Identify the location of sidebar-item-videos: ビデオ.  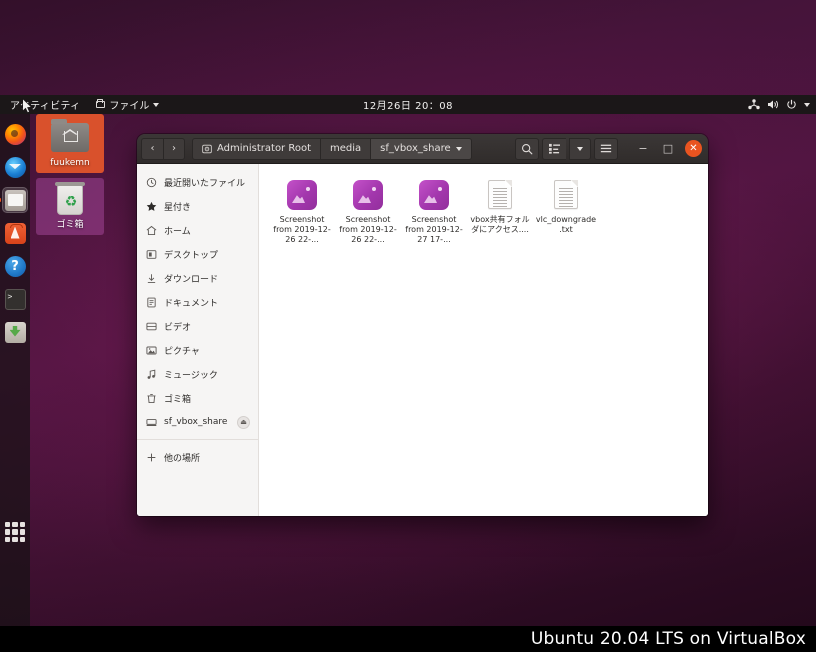
(197, 326).